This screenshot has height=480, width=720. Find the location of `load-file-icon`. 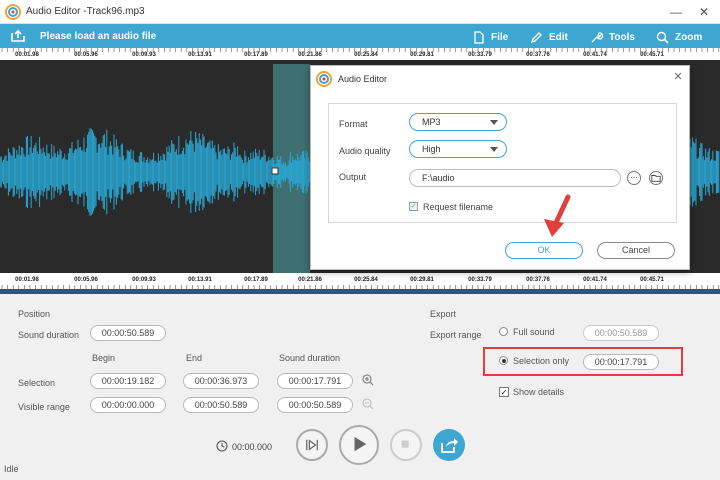

load-file-icon is located at coordinates (18, 36).